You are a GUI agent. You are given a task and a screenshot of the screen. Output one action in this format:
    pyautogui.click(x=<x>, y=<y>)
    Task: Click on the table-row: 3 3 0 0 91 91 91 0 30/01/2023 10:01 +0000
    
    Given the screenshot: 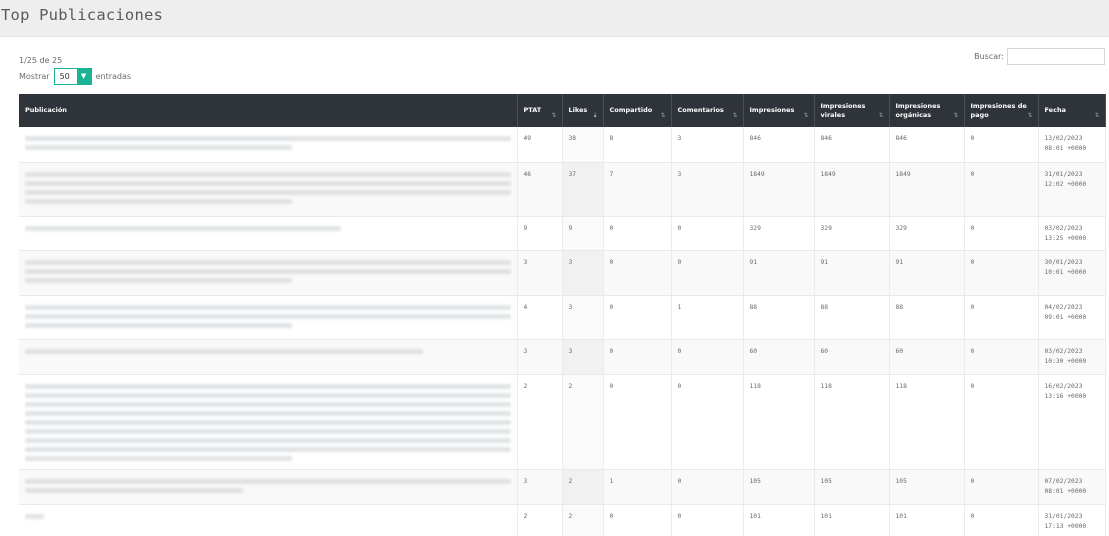 What is the action you would take?
    pyautogui.click(x=562, y=273)
    